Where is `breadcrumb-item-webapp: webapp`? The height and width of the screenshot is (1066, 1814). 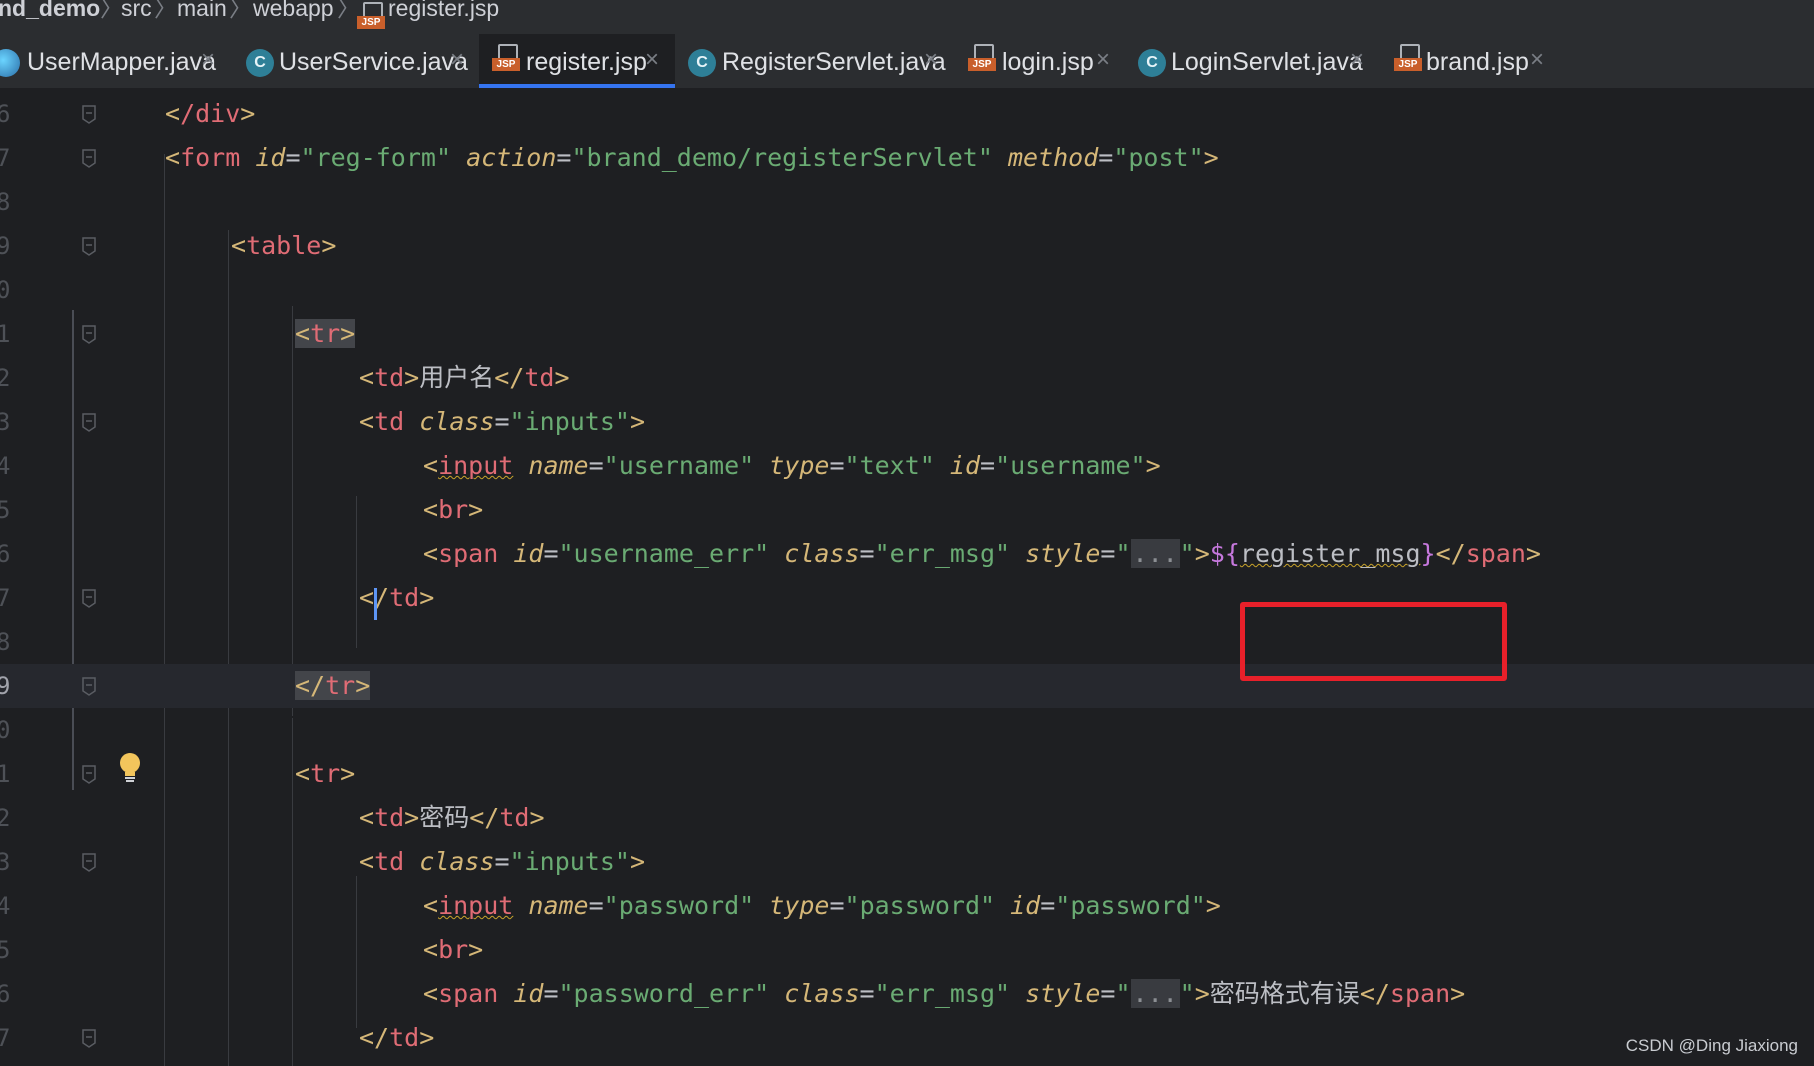 breadcrumb-item-webapp: webapp is located at coordinates (293, 10).